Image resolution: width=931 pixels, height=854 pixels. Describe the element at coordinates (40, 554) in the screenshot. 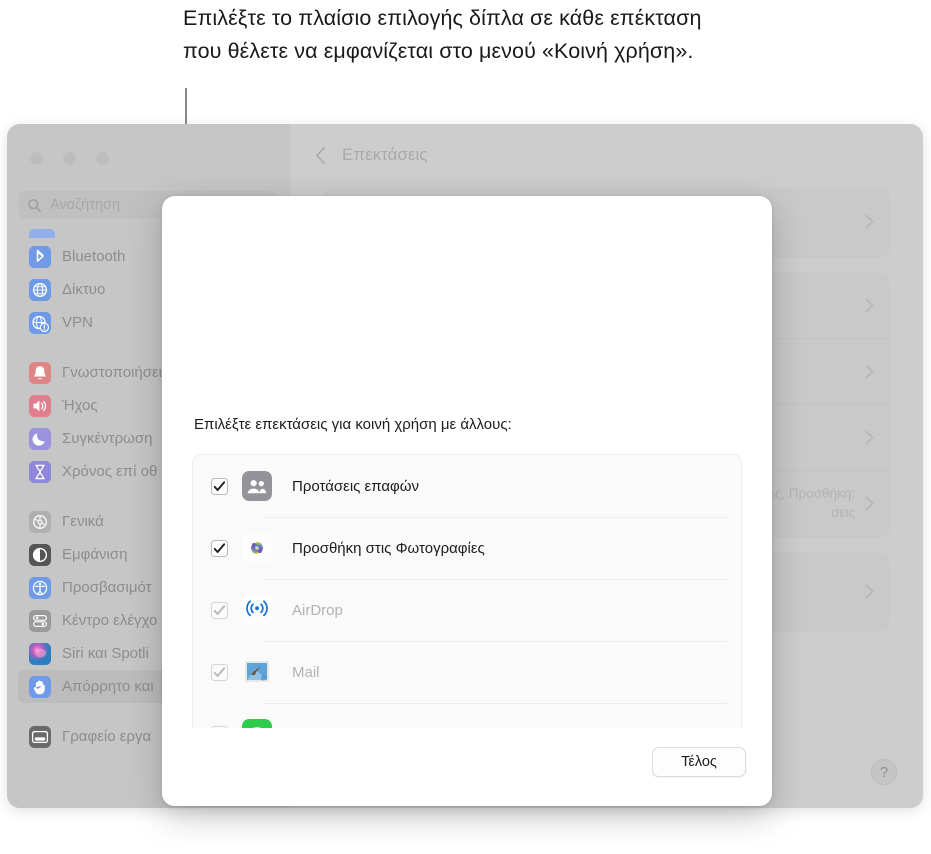

I see `appearance-icon` at that location.